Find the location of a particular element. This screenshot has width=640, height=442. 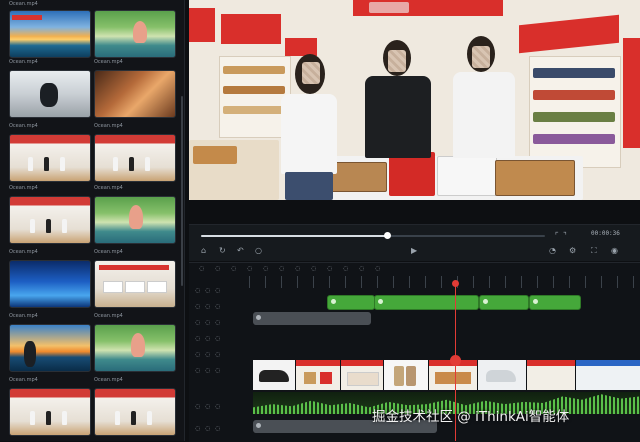

bracket-left-icon: ⌜ is located at coordinates (557, 236).